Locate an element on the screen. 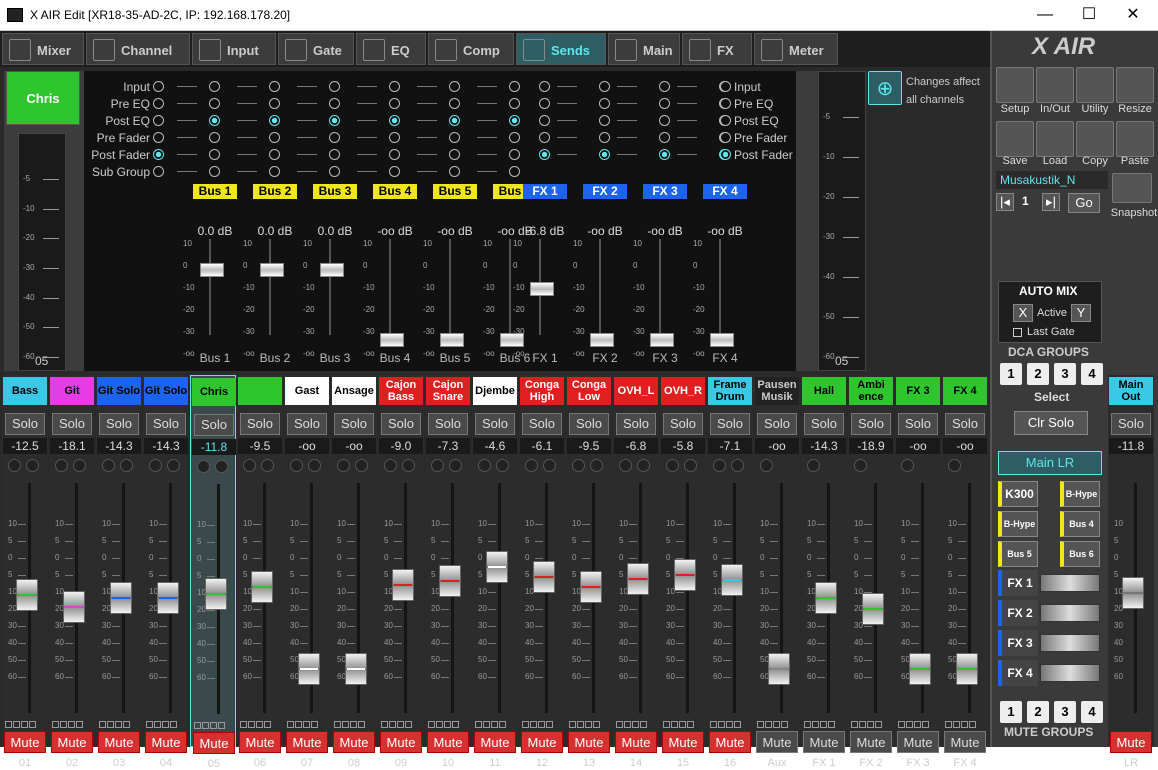  strip-name is located at coordinates (260, 391).